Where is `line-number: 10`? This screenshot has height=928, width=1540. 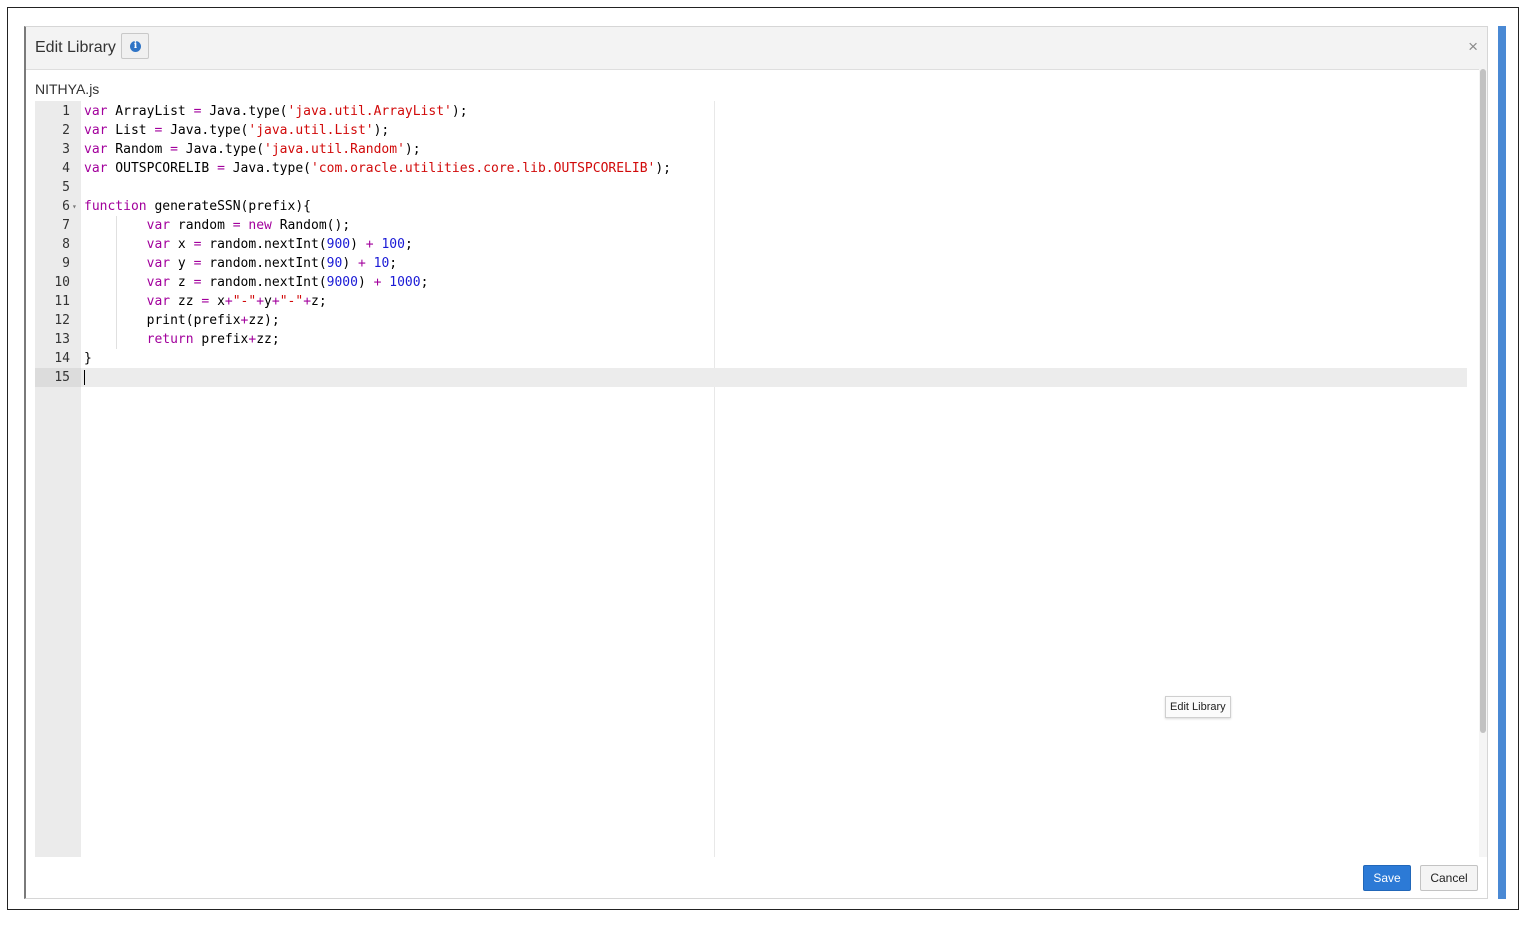
line-number: 10 is located at coordinates (62, 282).